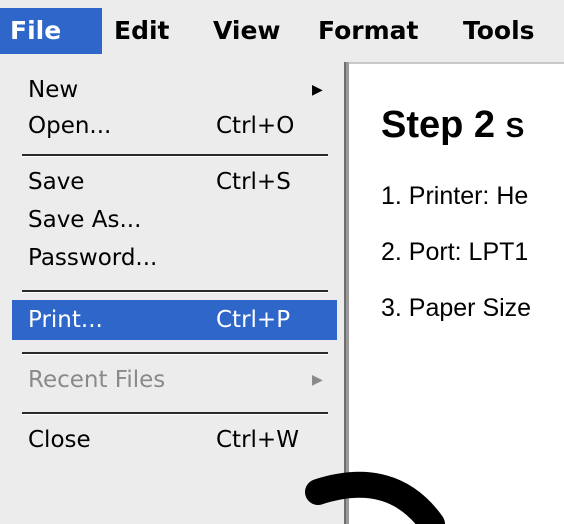 The width and height of the screenshot is (564, 524). I want to click on menu-item-new: New ▶, so click(174, 90).